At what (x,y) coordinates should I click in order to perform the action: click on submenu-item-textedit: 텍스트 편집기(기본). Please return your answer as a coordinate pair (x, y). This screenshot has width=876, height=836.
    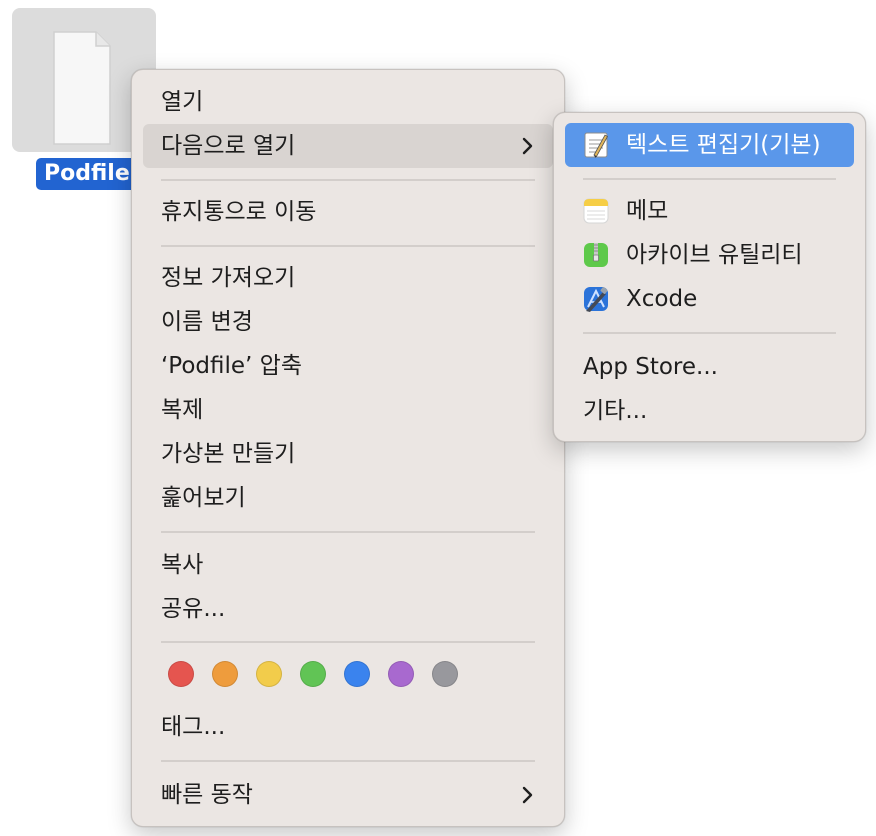
    Looking at the image, I should click on (709, 145).